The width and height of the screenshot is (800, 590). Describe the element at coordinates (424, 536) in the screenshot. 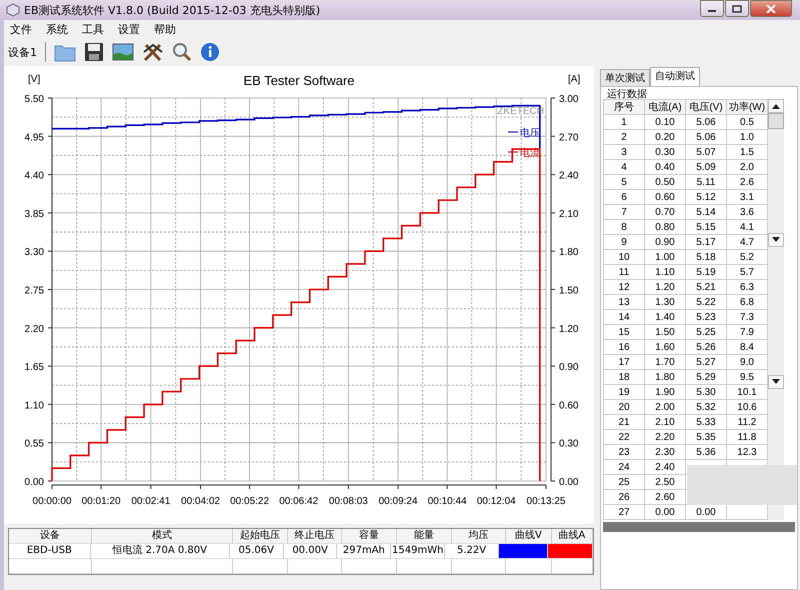

I see `column-header: 能量` at that location.